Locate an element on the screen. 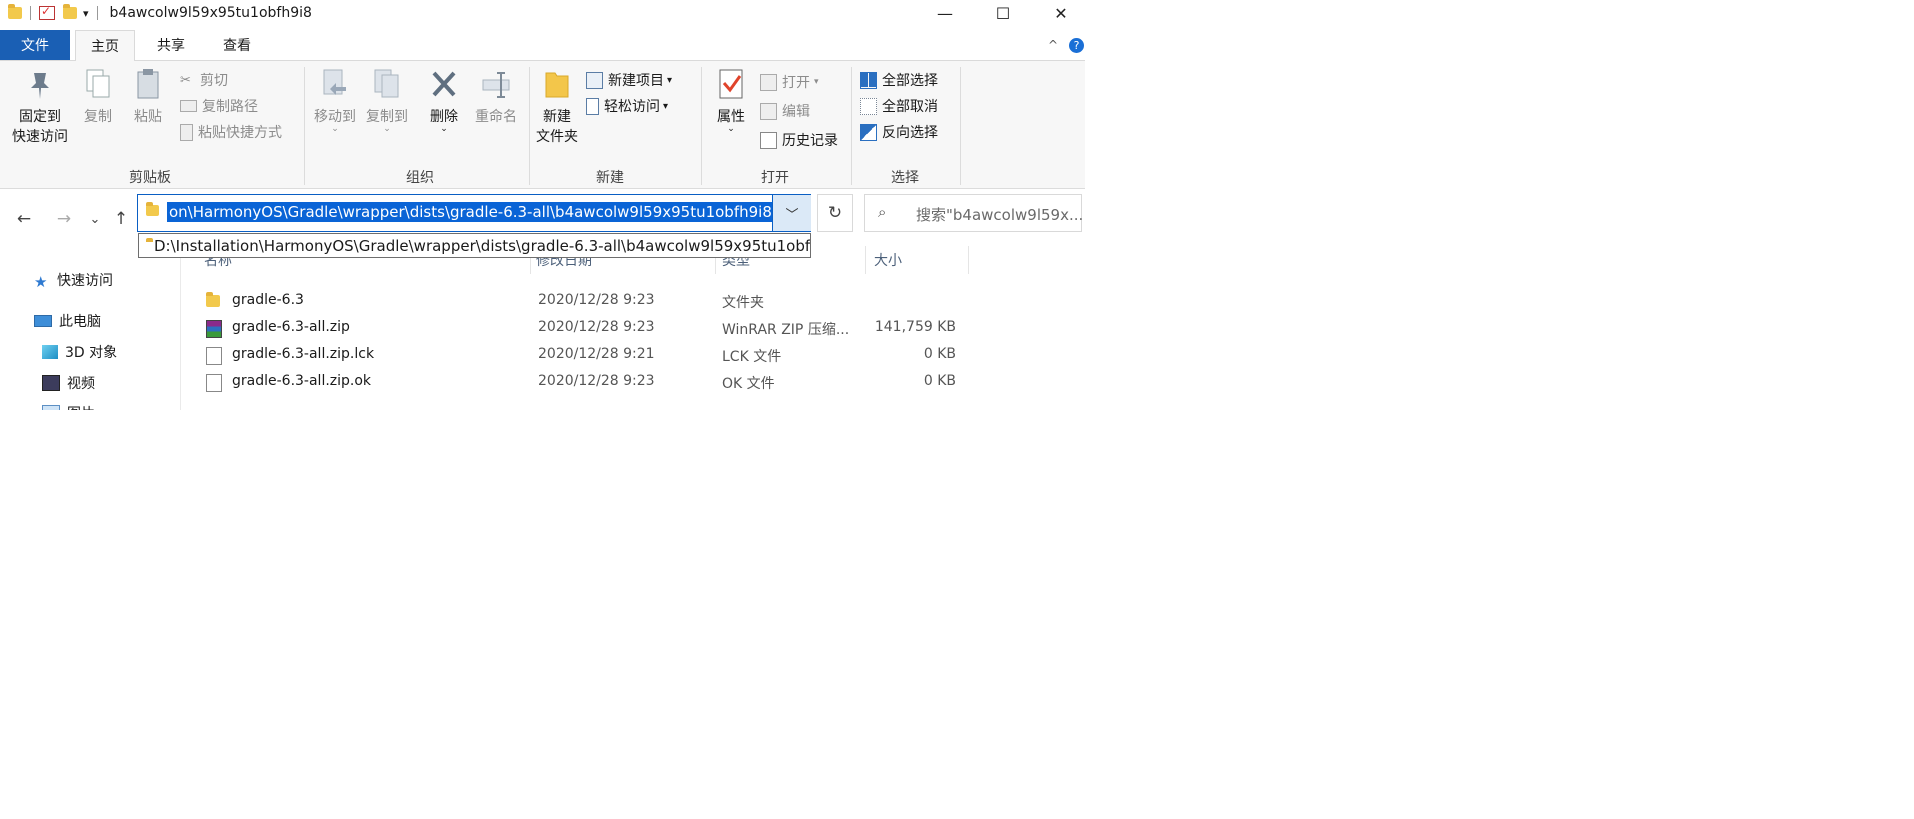  cut-button: ✂ 剪切 is located at coordinates (204, 80).